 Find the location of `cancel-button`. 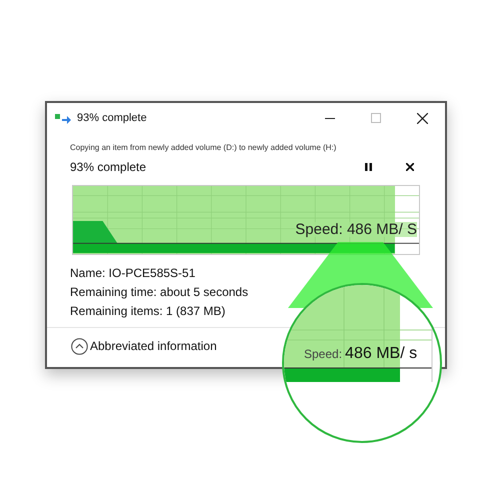

cancel-button is located at coordinates (410, 167).